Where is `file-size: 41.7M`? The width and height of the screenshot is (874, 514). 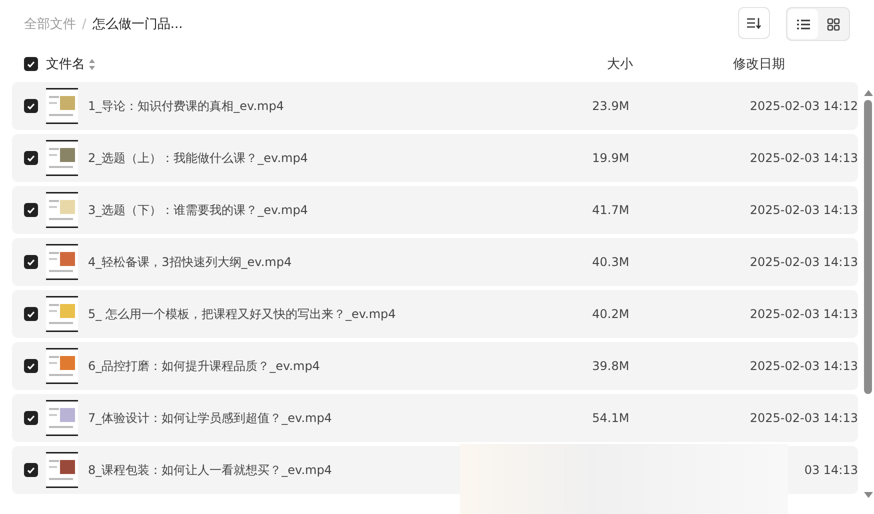
file-size: 41.7M is located at coordinates (611, 210).